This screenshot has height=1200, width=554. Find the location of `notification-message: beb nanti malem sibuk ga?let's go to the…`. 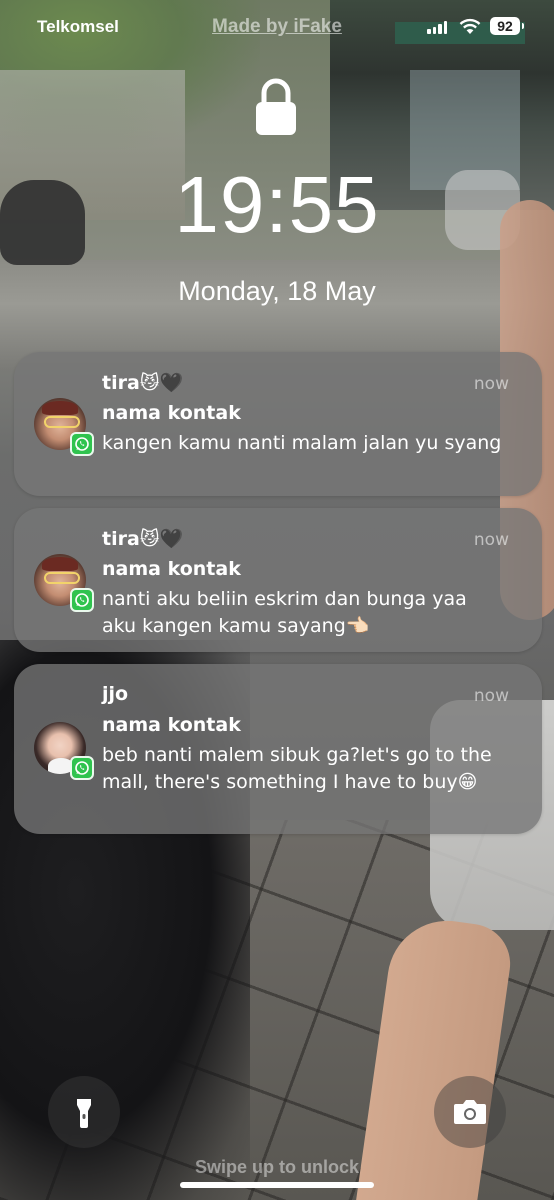

notification-message: beb nanti malem sibuk ga?let's go to the… is located at coordinates (297, 768).